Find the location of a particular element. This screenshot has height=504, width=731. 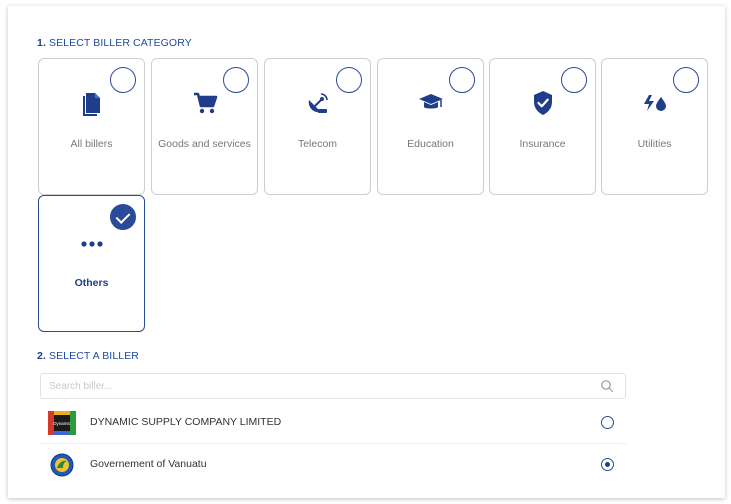

vanuatu-seal-logo is located at coordinates (62, 465).